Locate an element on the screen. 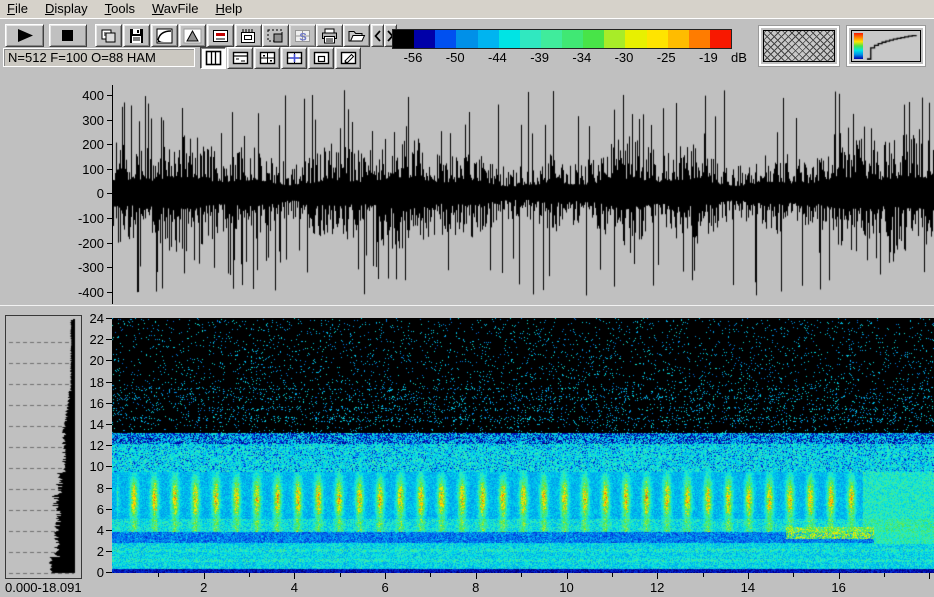 This screenshot has width=934, height=597. spectrogram-ytick-label: 2 is located at coordinates (100, 552).